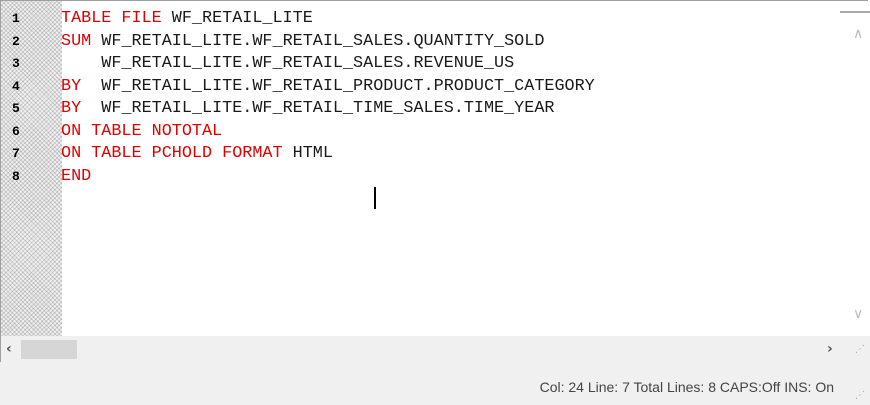 The width and height of the screenshot is (870, 405). What do you see at coordinates (177, 153) in the screenshot?
I see `keyword-token: ON TABLE PCHOLD FORMAT` at bounding box center [177, 153].